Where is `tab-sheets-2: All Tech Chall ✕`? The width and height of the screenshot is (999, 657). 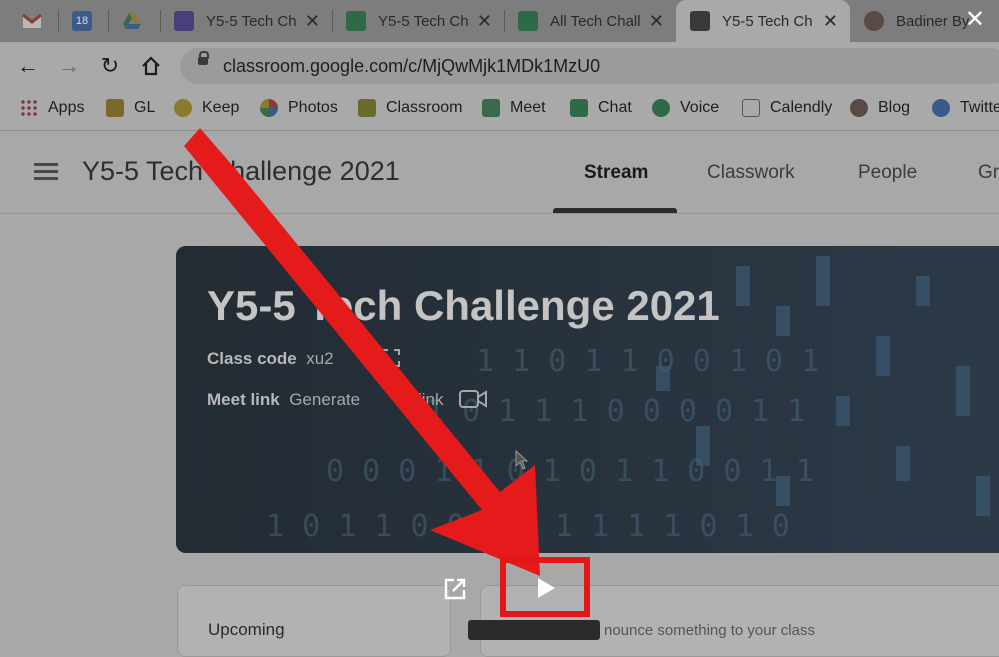
tab-sheets-2: All Tech Chall ✕ is located at coordinates (590, 21).